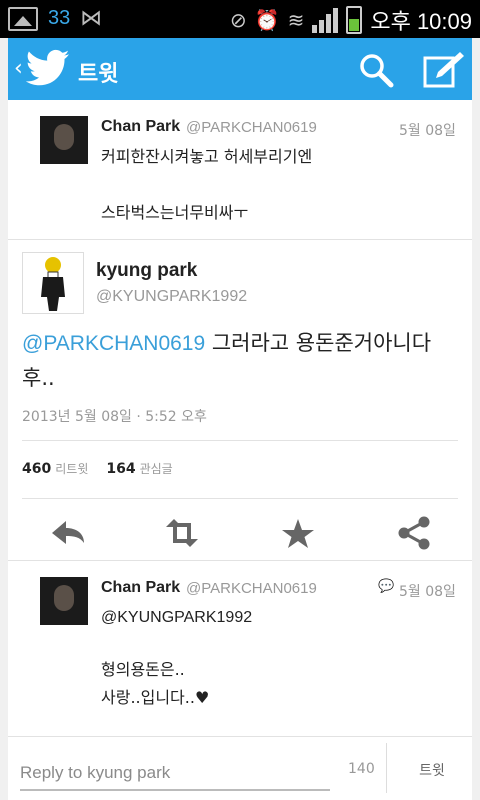 The height and width of the screenshot is (800, 480). What do you see at coordinates (354, 20) in the screenshot?
I see `battery-icon` at bounding box center [354, 20].